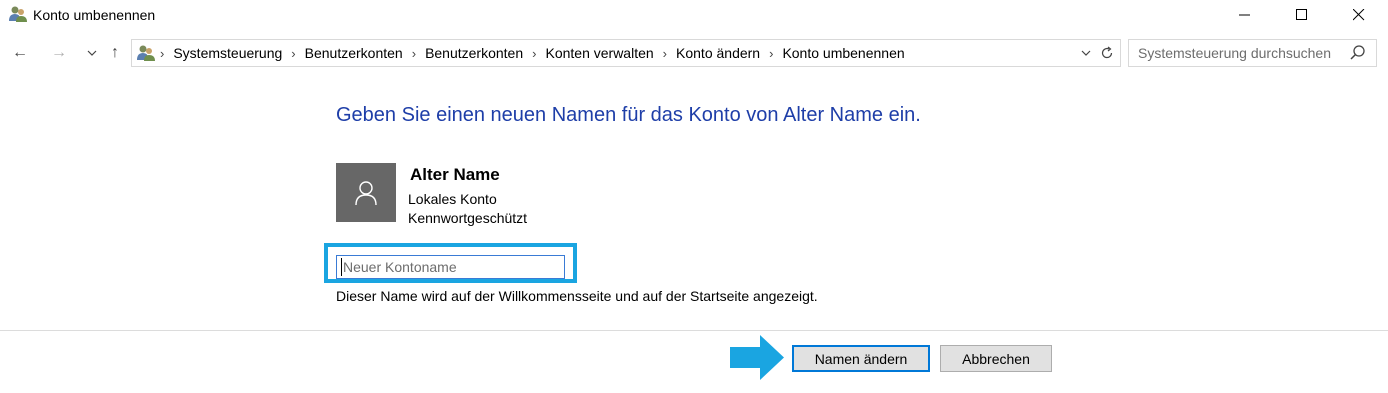 The image size is (1388, 393). I want to click on close-icon, so click(1359, 15).